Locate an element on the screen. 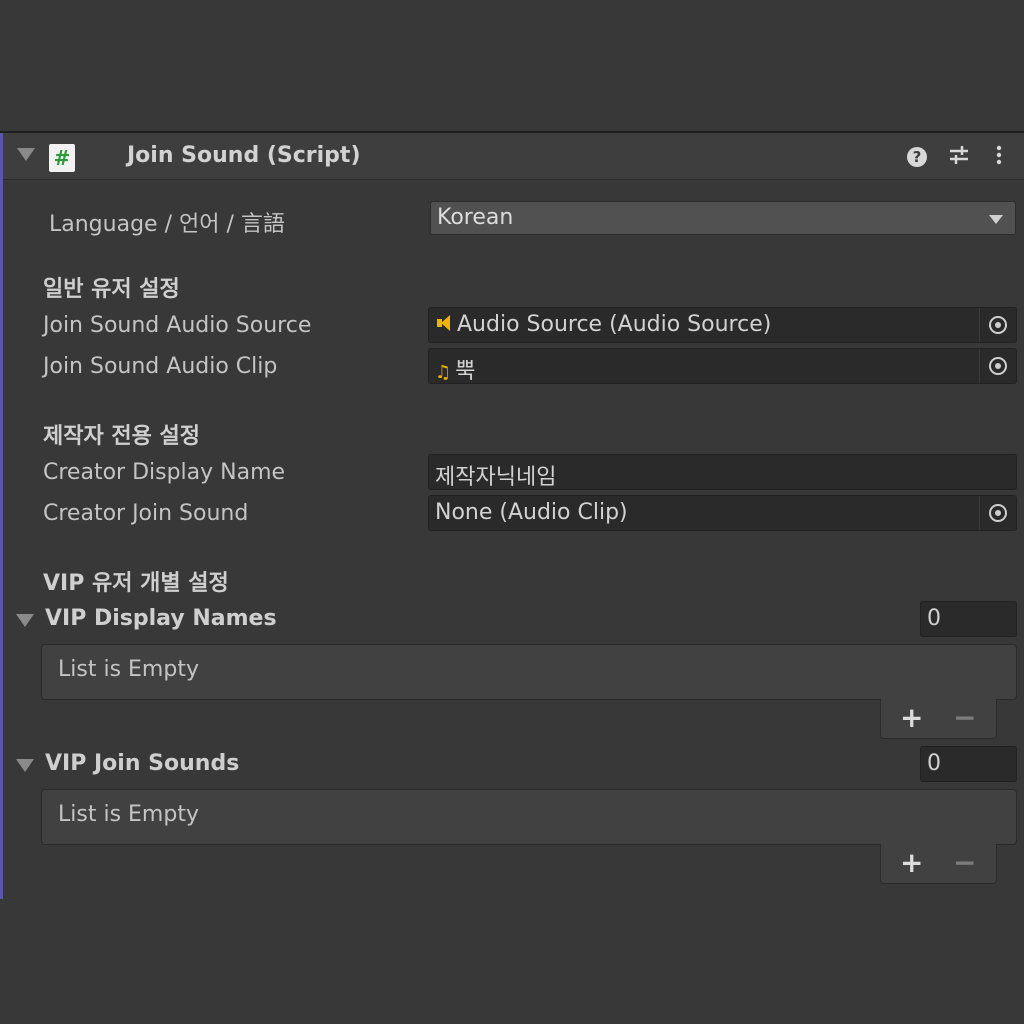 This screenshot has height=1024, width=1024. creator-display-name-value: 제작자닉네임 is located at coordinates (496, 477).